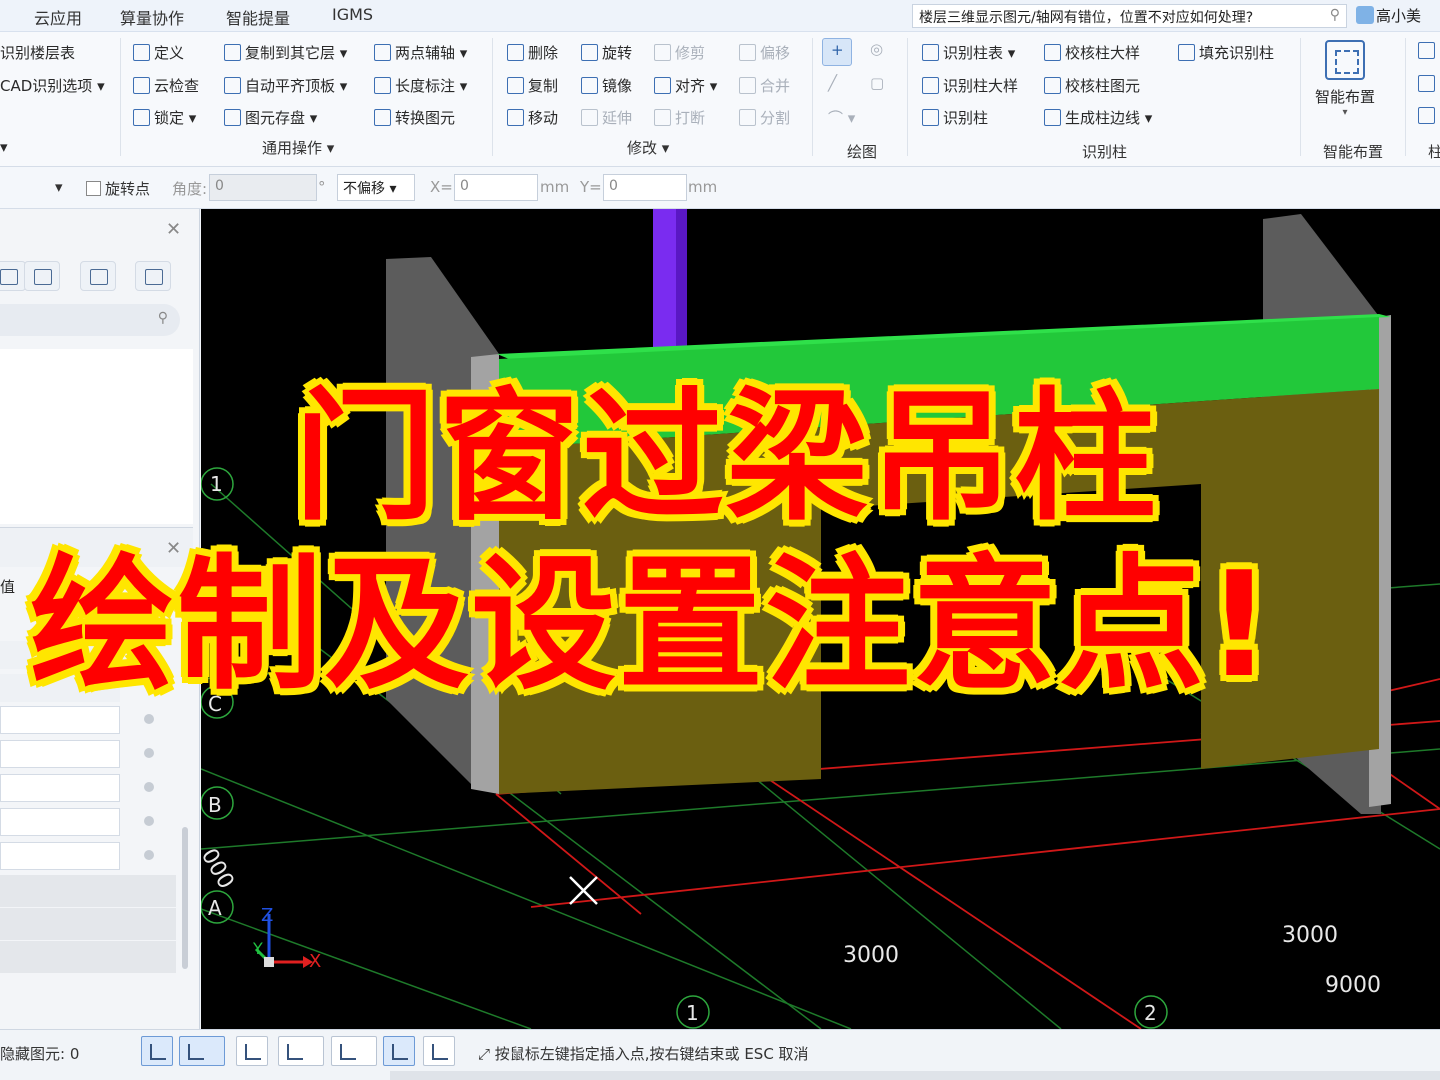 This screenshot has height=1080, width=1440. Describe the element at coordinates (877, 83) in the screenshot. I see `rect-draw-icon: ▢` at that location.